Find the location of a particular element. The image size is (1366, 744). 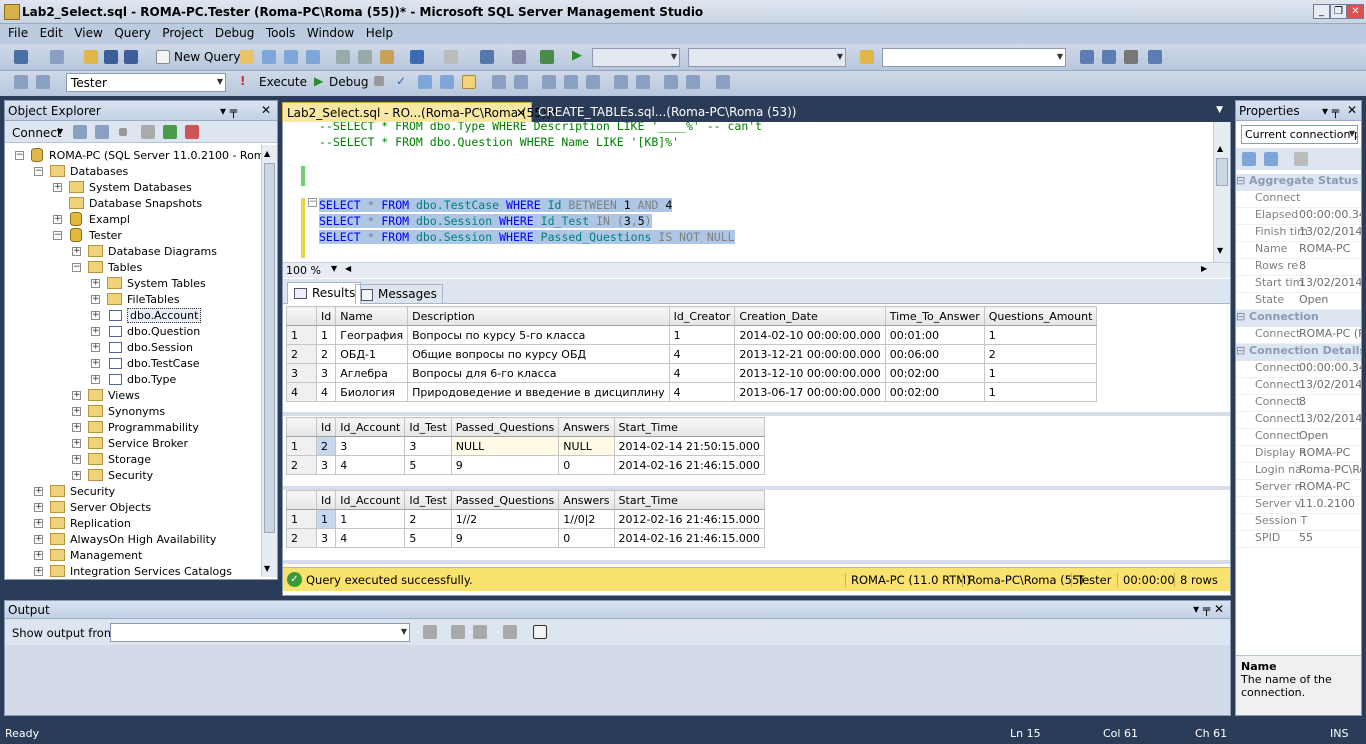

add-item-icon is located at coordinates (57, 57).